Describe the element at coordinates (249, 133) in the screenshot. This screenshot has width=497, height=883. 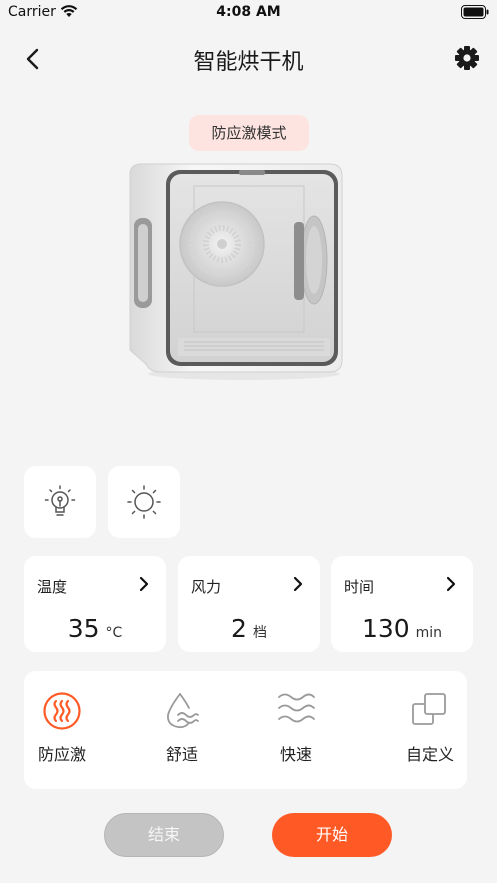
I see `current-mode-tag: 防应激模式` at that location.